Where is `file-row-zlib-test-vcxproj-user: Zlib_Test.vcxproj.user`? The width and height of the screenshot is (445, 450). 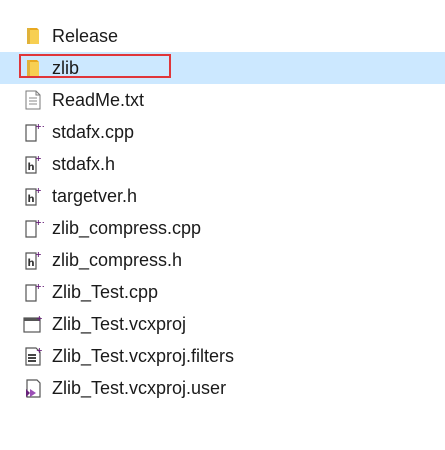
file-row-zlib-test-vcxproj-user: Zlib_Test.vcxproj.user is located at coordinates (222, 388).